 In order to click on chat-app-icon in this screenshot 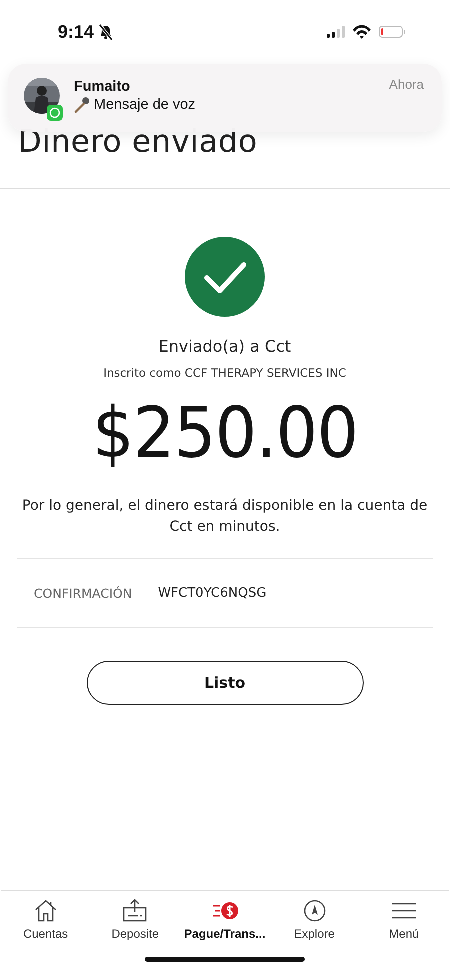, I will do `click(55, 113)`.